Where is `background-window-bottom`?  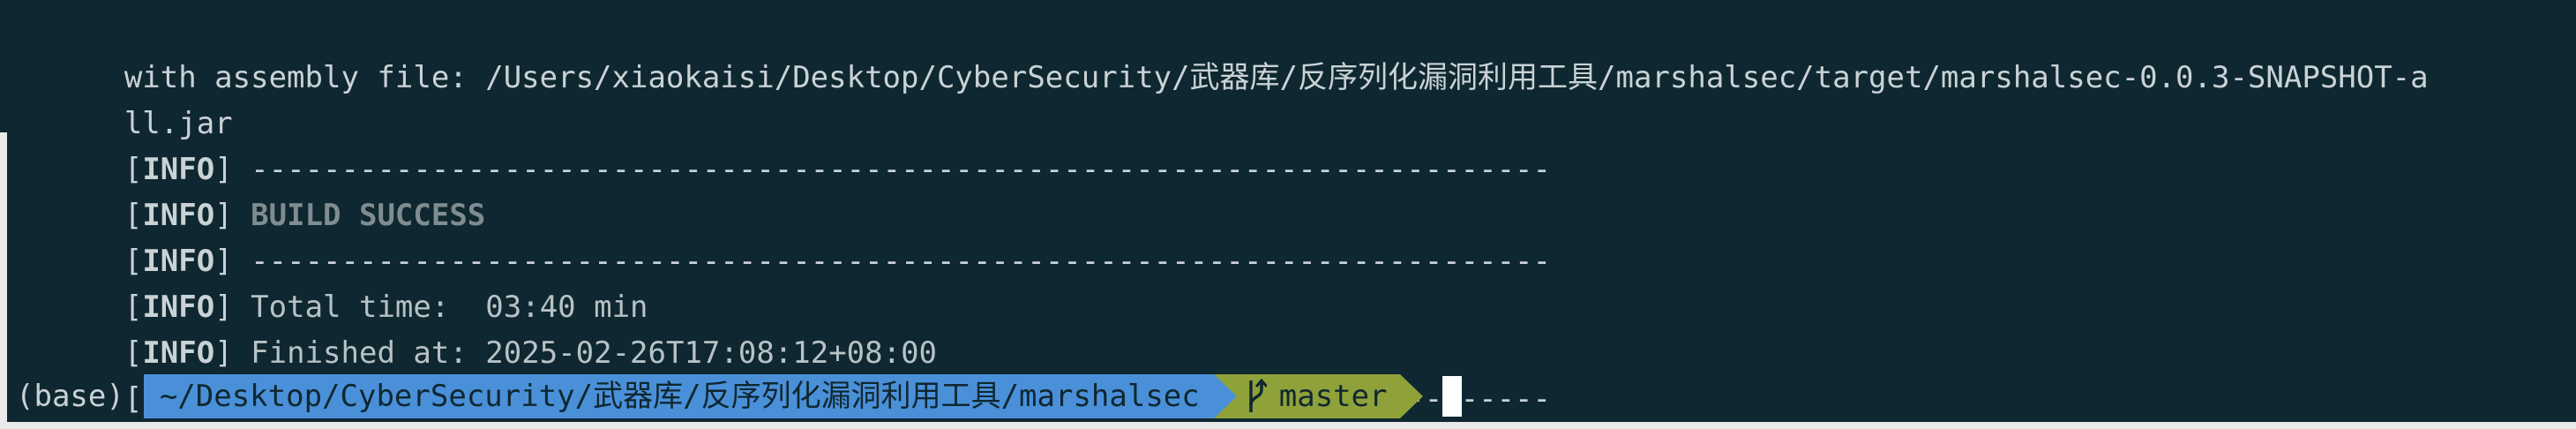 background-window-bottom is located at coordinates (1288, 426).